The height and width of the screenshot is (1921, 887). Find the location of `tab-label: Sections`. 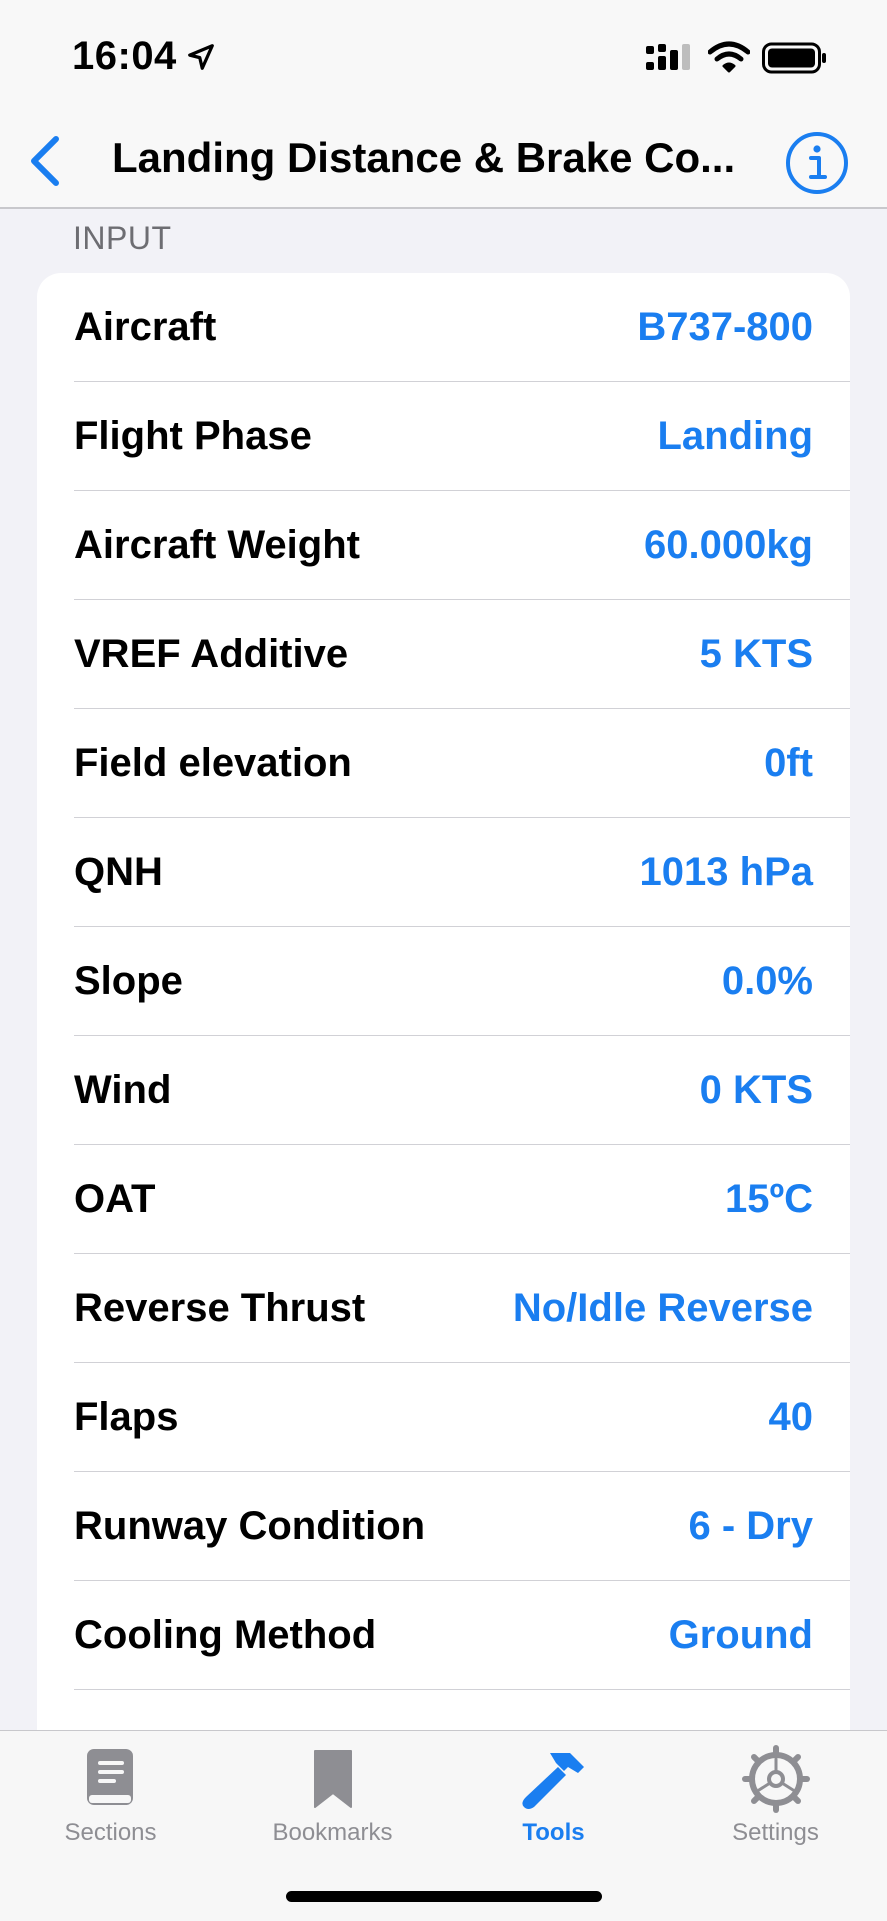

tab-label: Sections is located at coordinates (110, 1832).